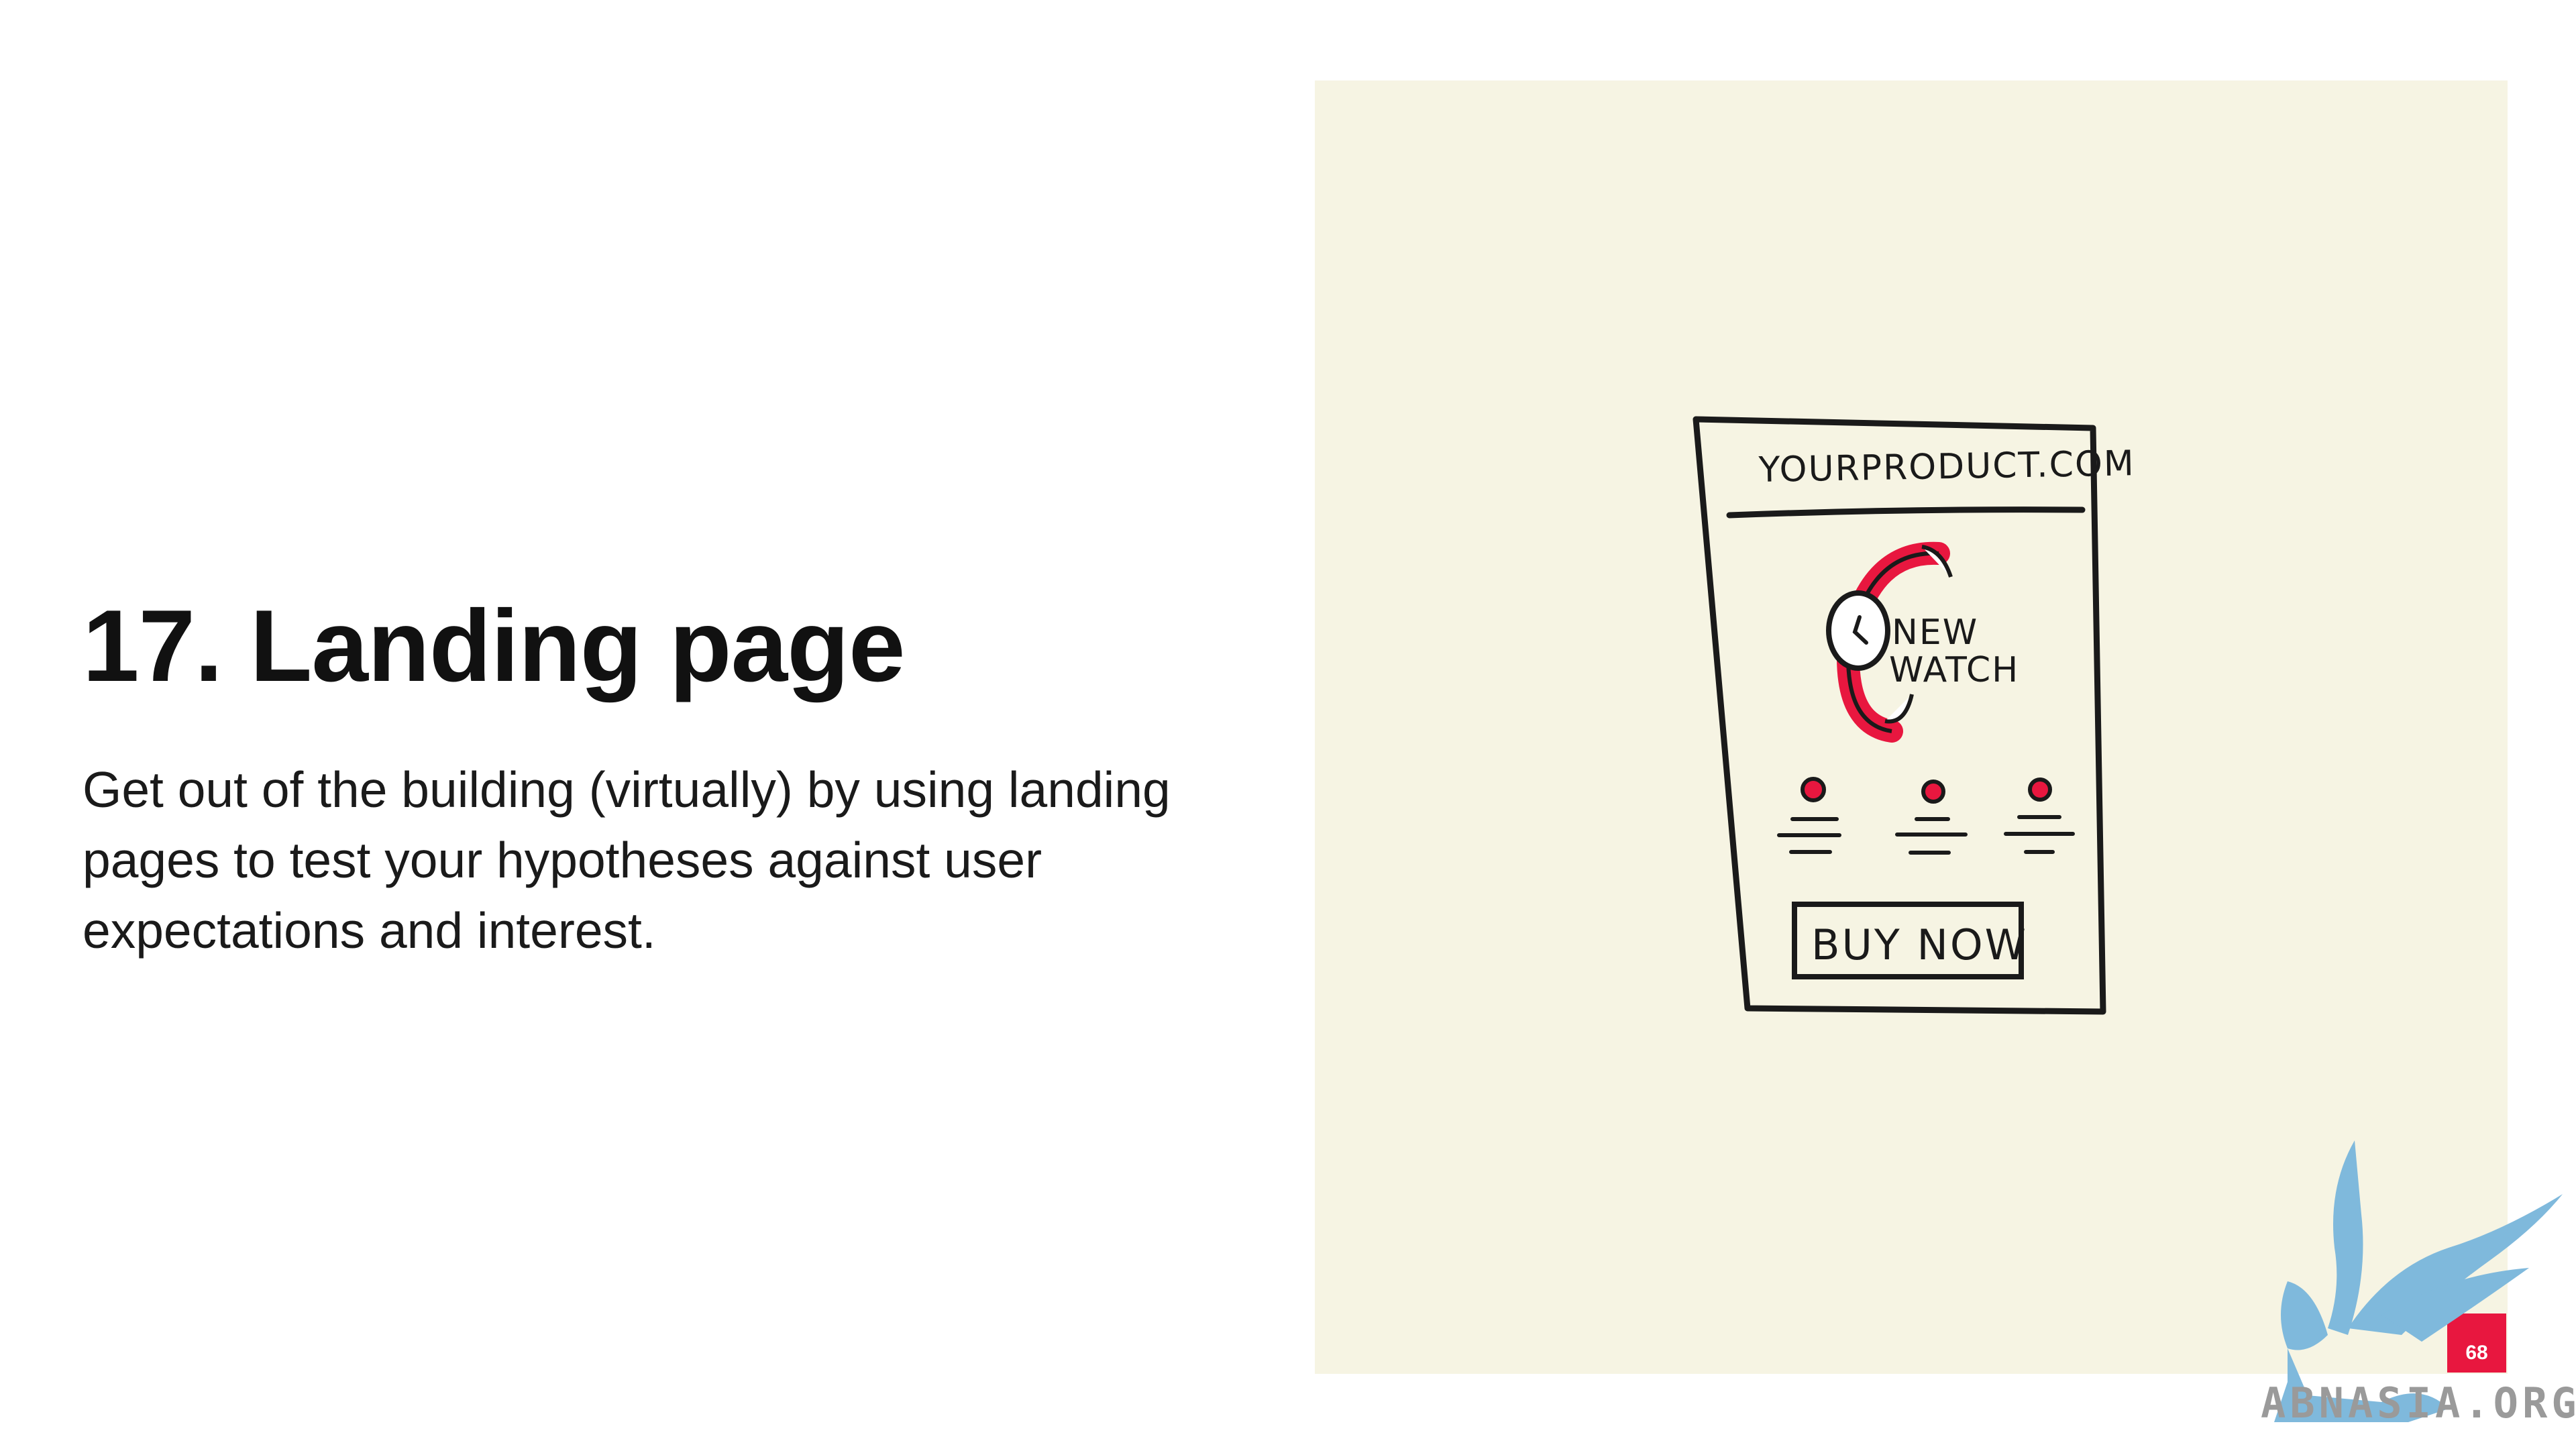 The image size is (2576, 1449). I want to click on product-name-line2: WATCH, so click(1954, 670).